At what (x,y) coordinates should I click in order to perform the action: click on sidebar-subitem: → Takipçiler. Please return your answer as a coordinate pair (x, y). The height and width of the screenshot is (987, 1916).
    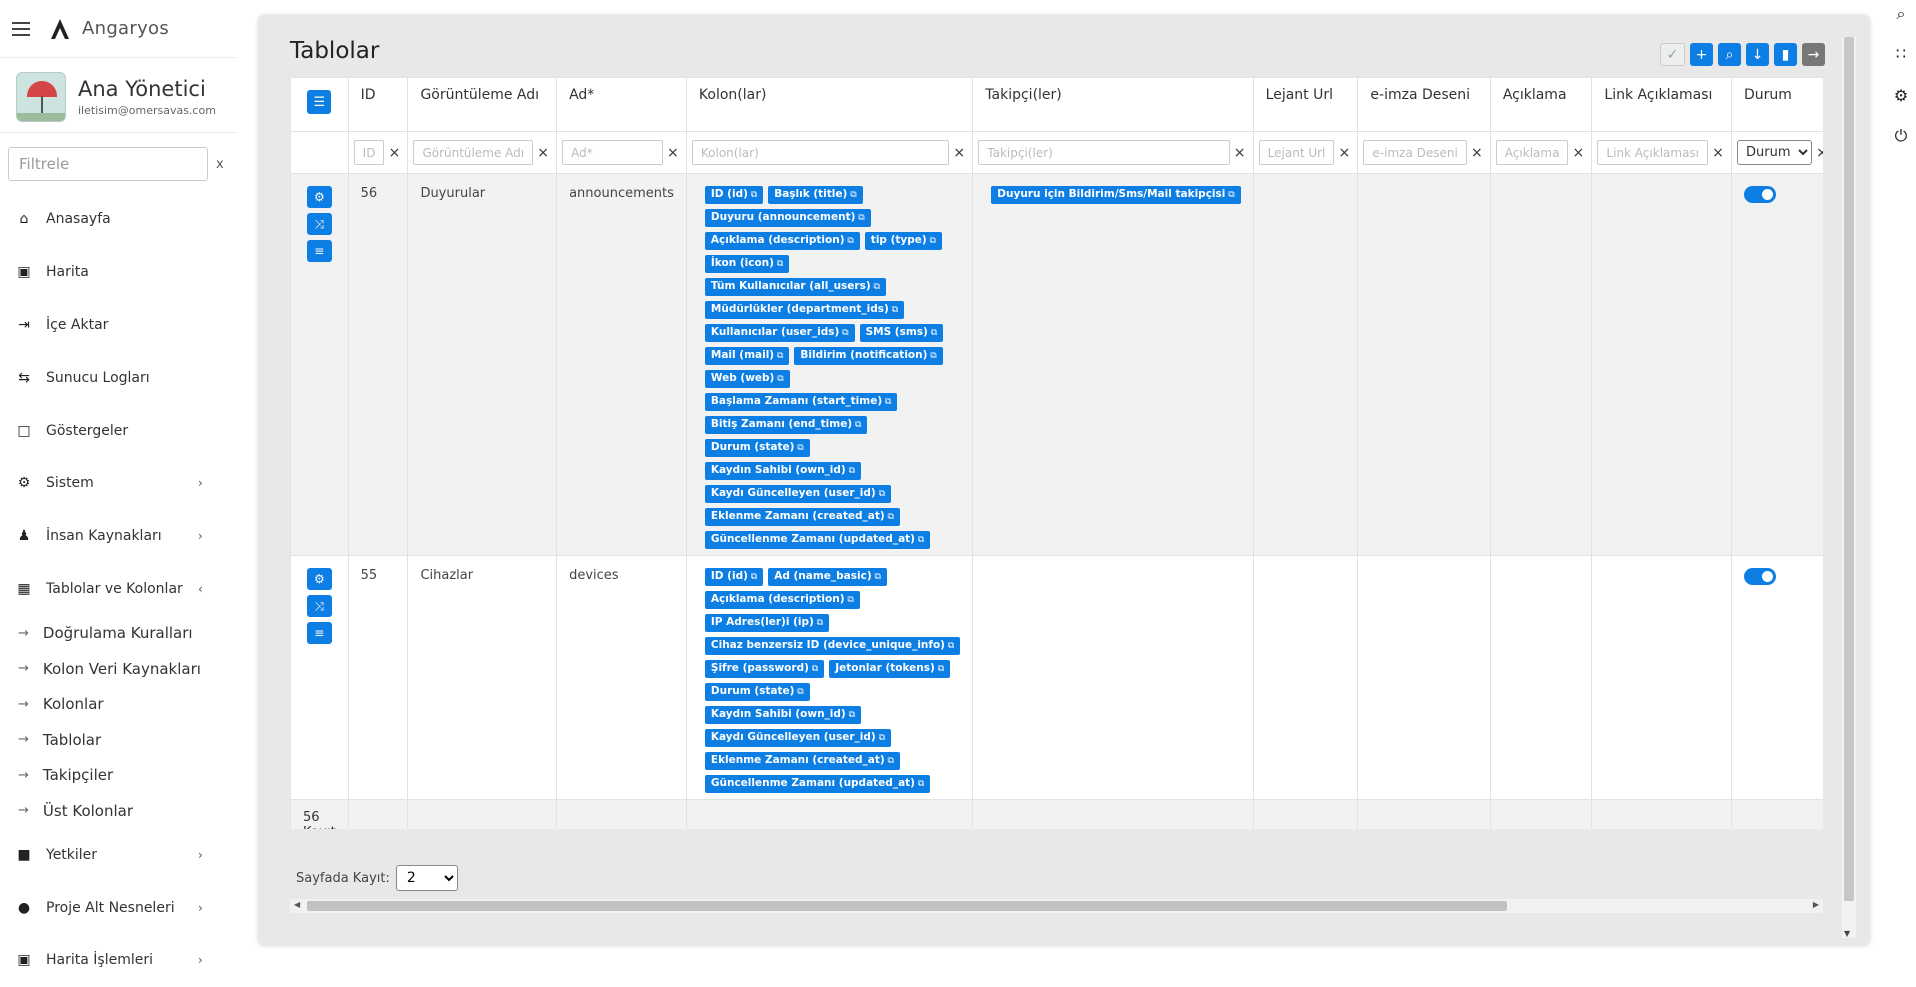
    Looking at the image, I should click on (120, 775).